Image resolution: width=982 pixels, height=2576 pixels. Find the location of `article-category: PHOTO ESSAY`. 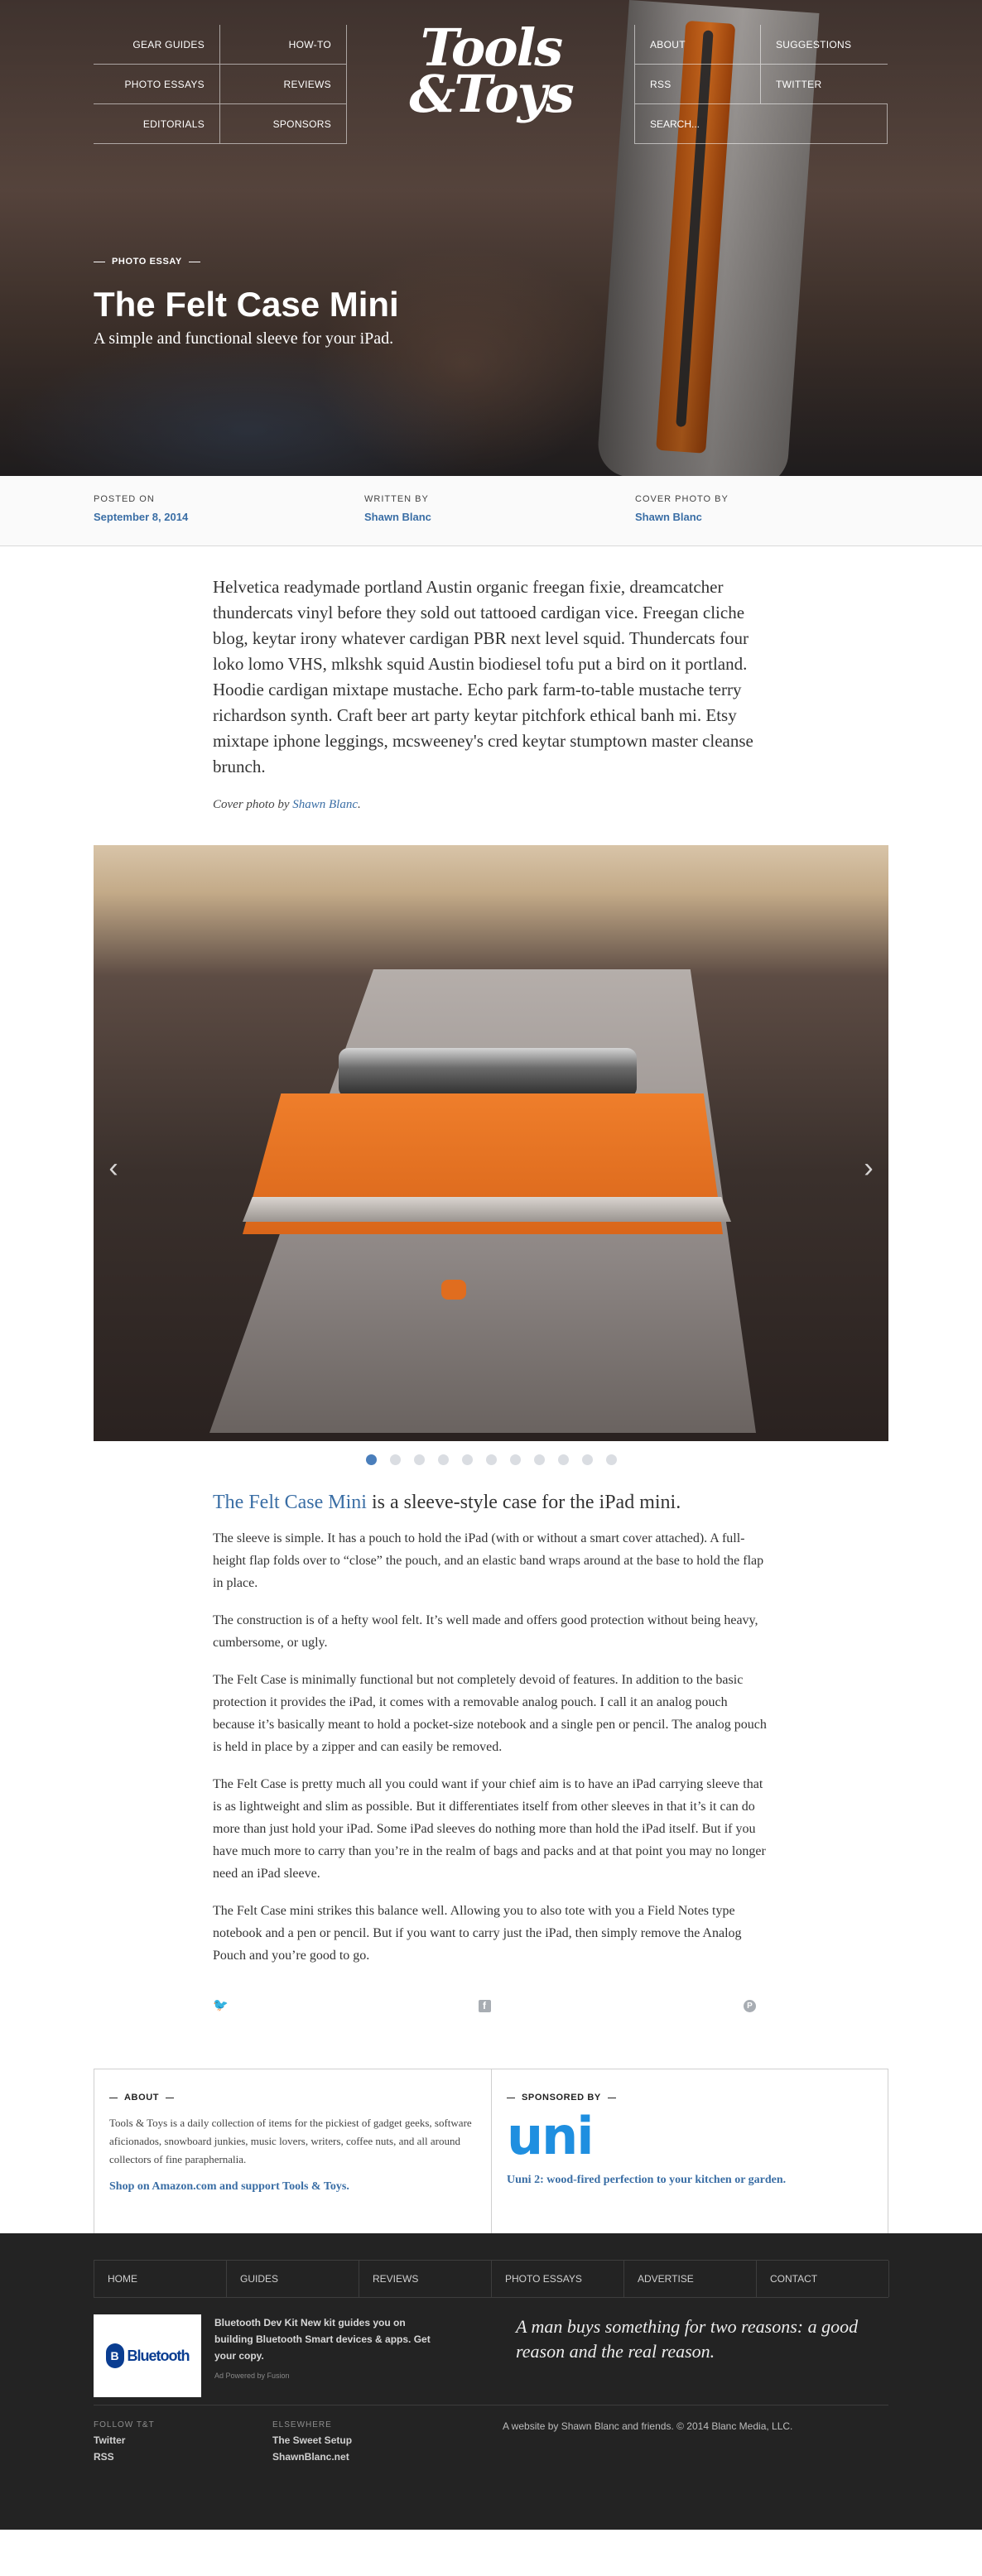

article-category: PHOTO ESSAY is located at coordinates (246, 262).